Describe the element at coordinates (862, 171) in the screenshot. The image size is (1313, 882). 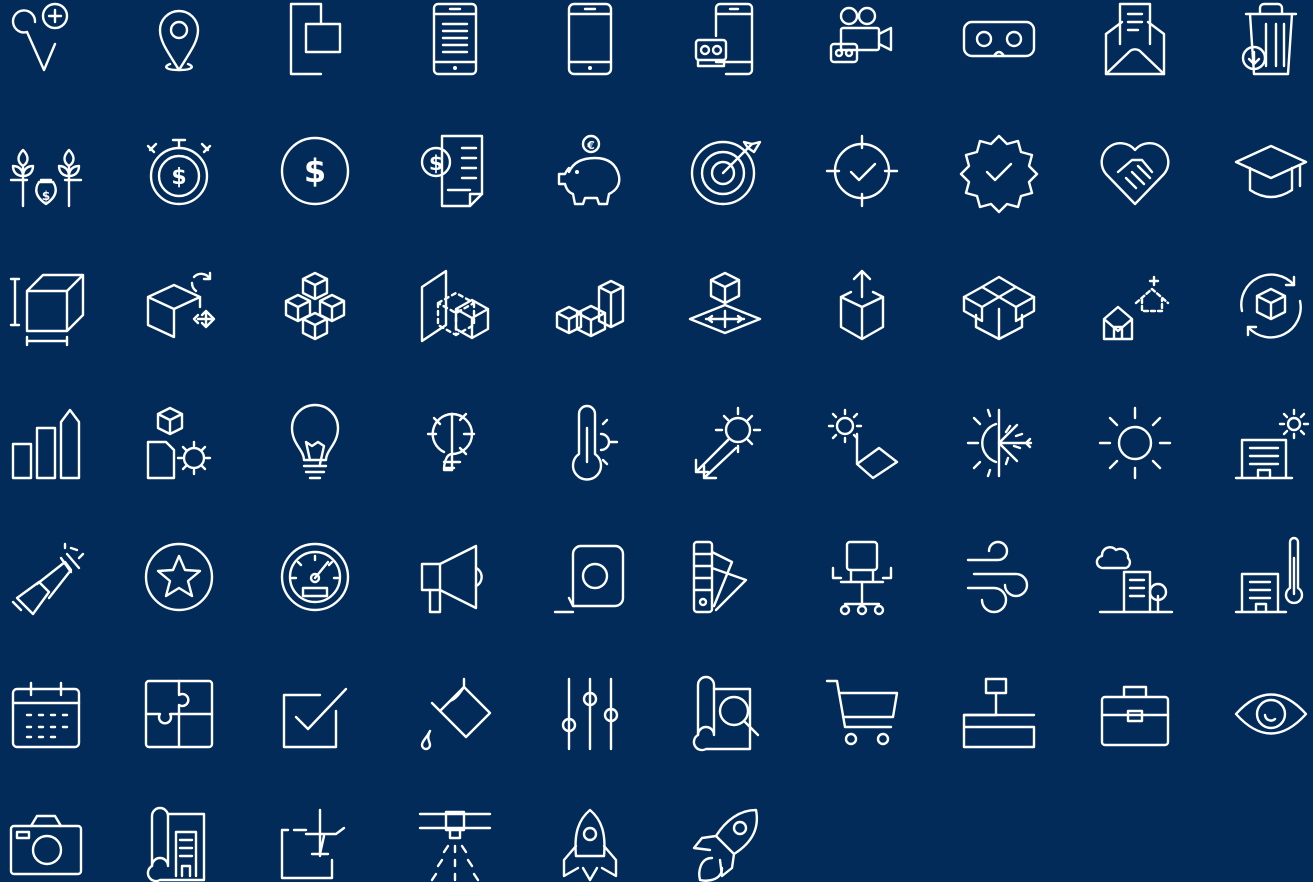
I see `crosshair-check-icon` at that location.